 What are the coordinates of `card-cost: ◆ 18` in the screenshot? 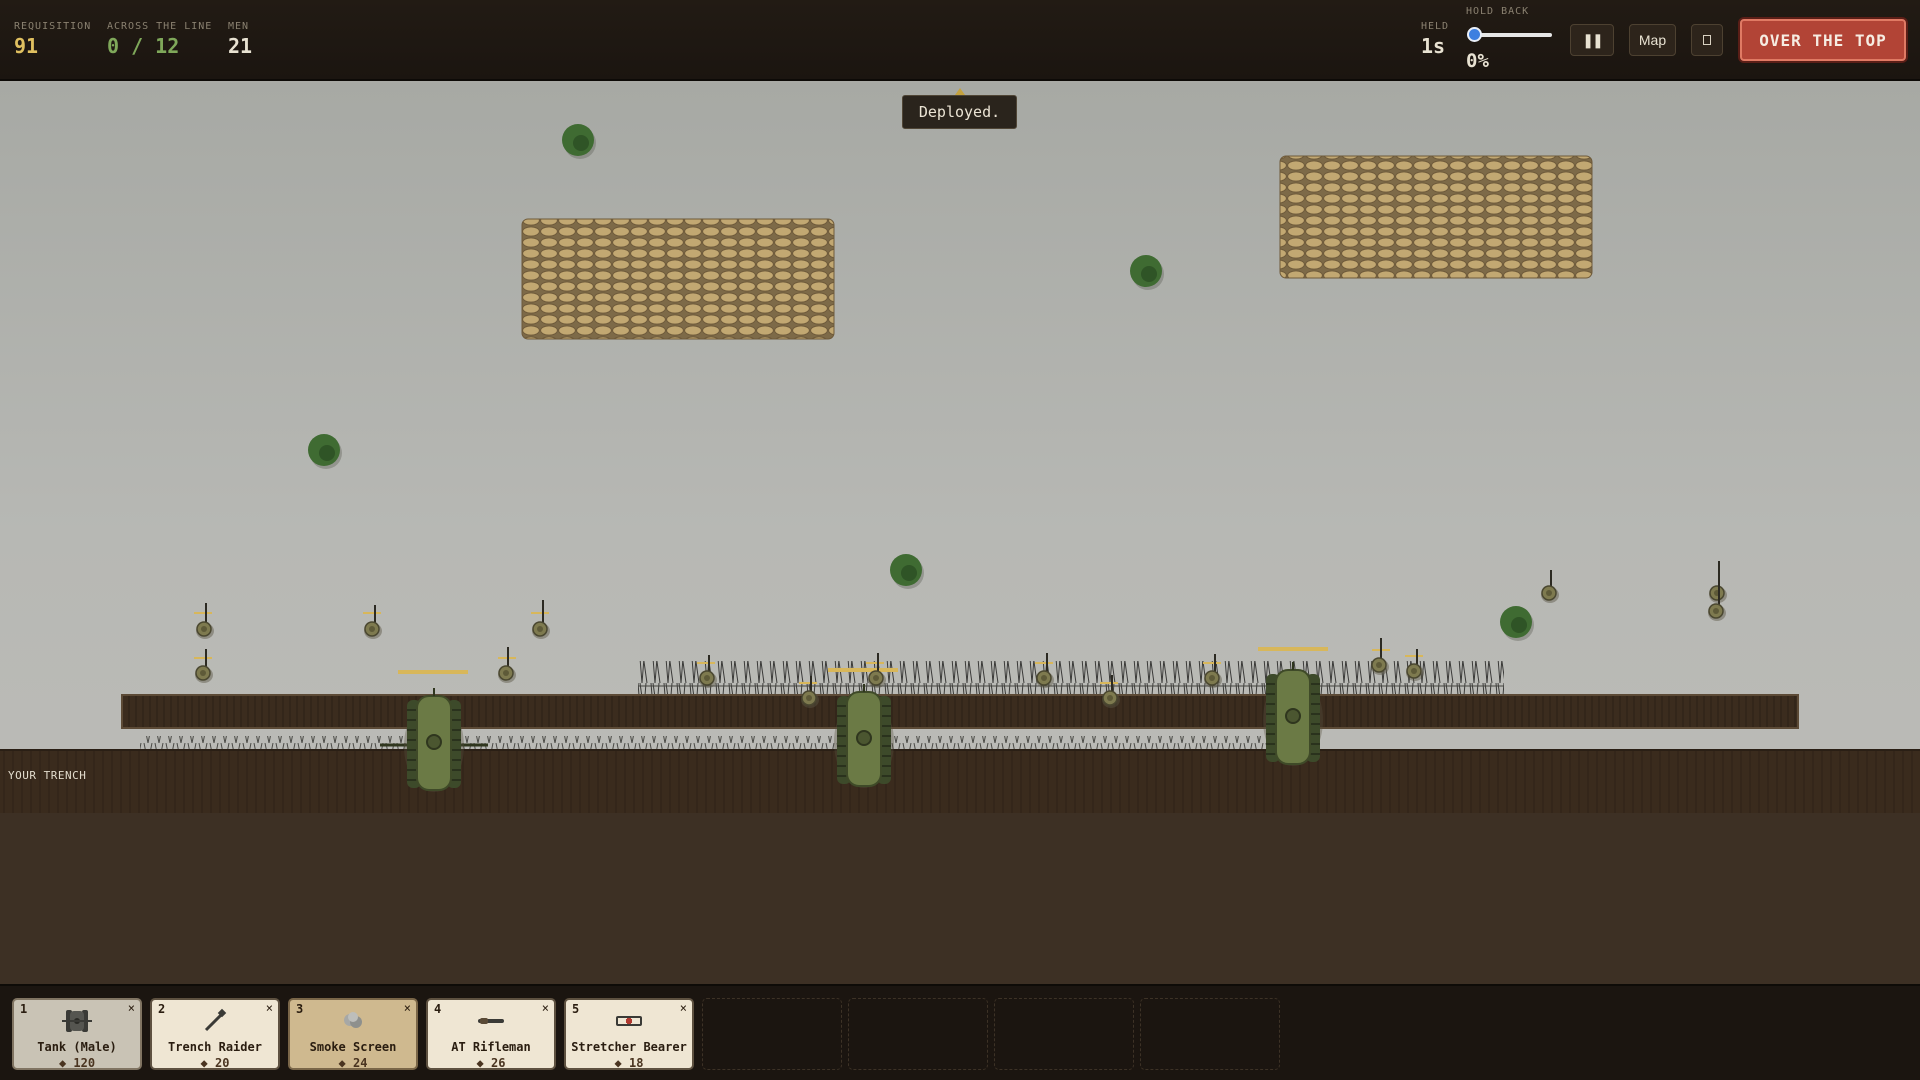 It's located at (629, 1063).